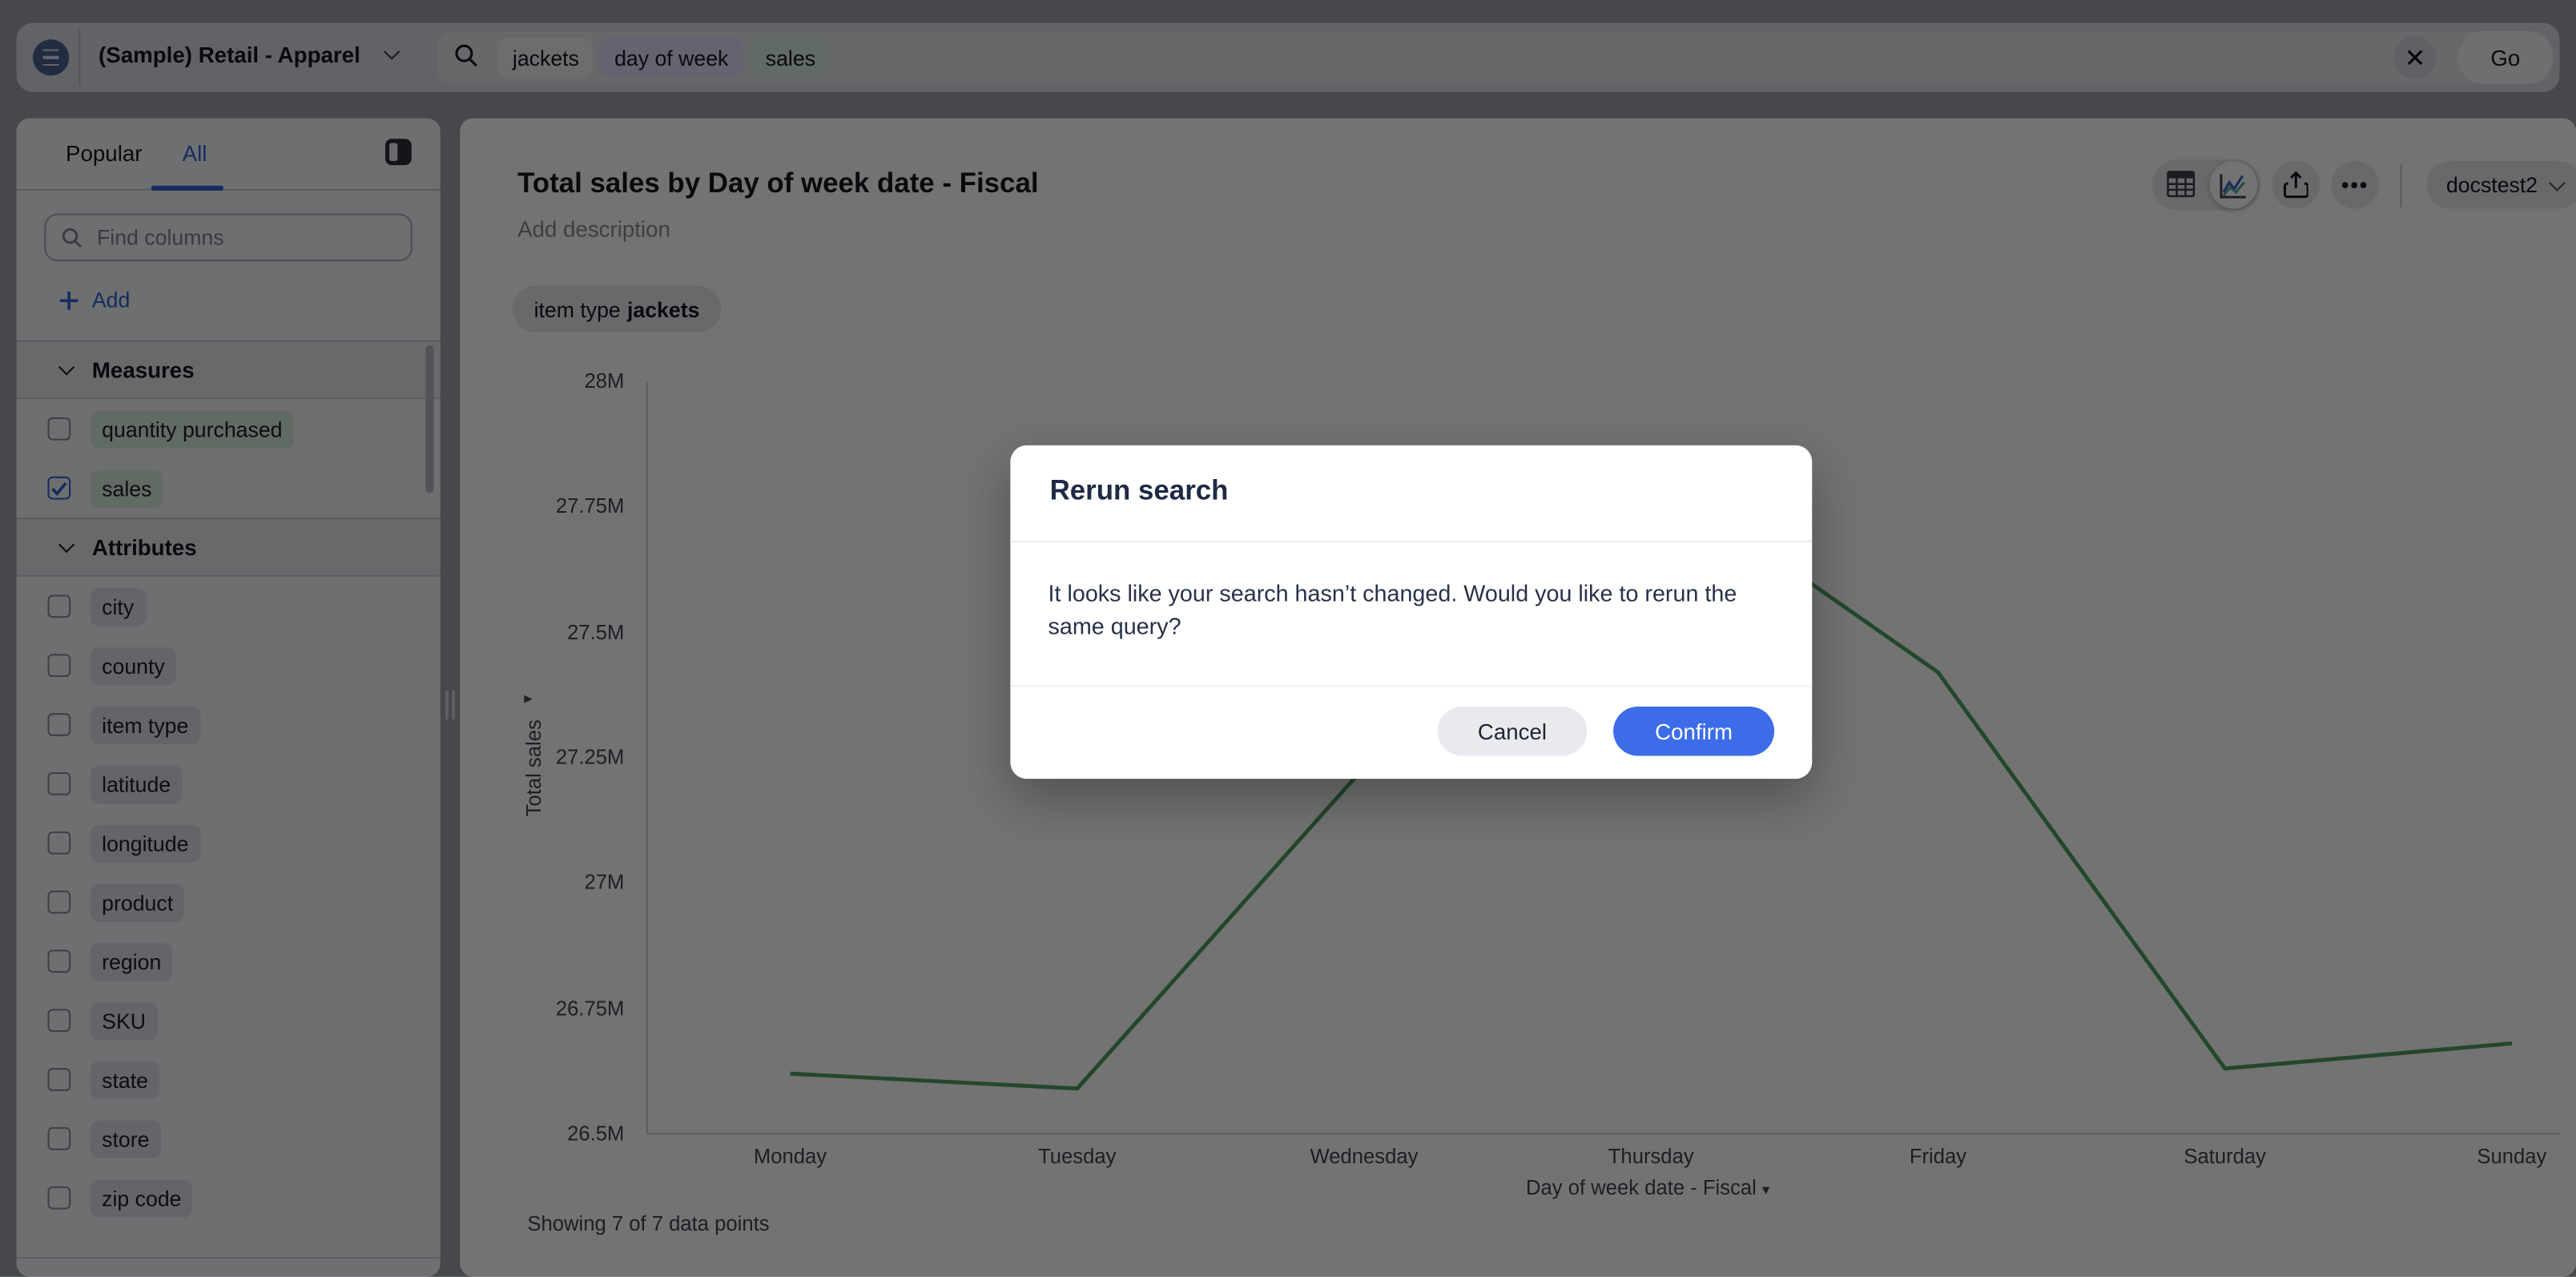  What do you see at coordinates (1694, 731) in the screenshot?
I see `confirm-button: Confirm` at bounding box center [1694, 731].